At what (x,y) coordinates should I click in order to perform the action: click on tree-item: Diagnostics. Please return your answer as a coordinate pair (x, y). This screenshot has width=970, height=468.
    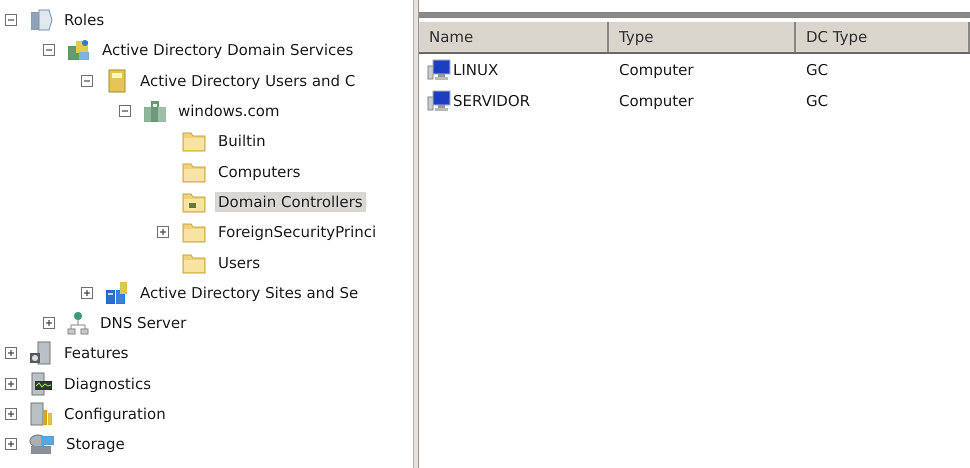
    Looking at the image, I should click on (107, 384).